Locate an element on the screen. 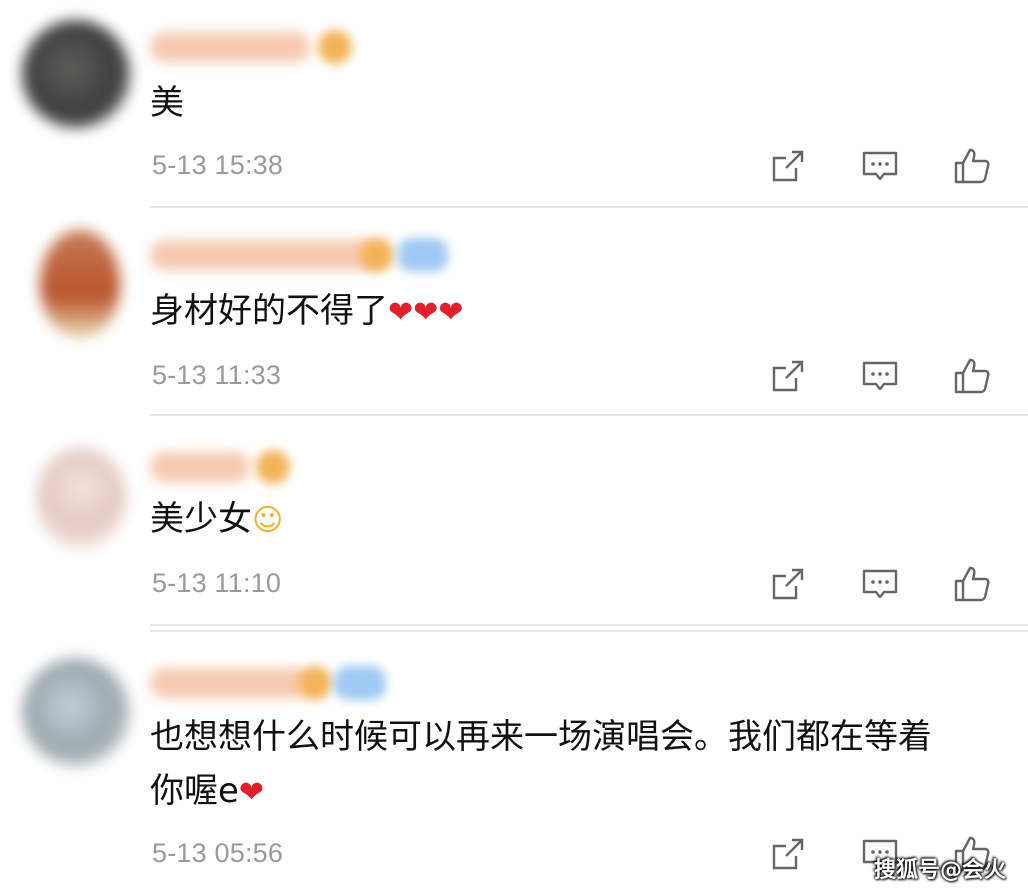  comment-timestamp: 5-13 05:56 is located at coordinates (218, 853).